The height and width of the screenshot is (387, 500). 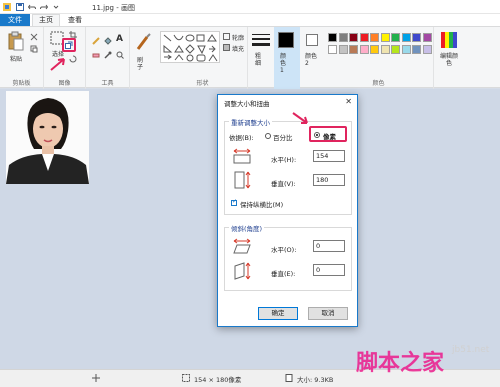 I want to click on outline-icon, so click(x=226, y=36).